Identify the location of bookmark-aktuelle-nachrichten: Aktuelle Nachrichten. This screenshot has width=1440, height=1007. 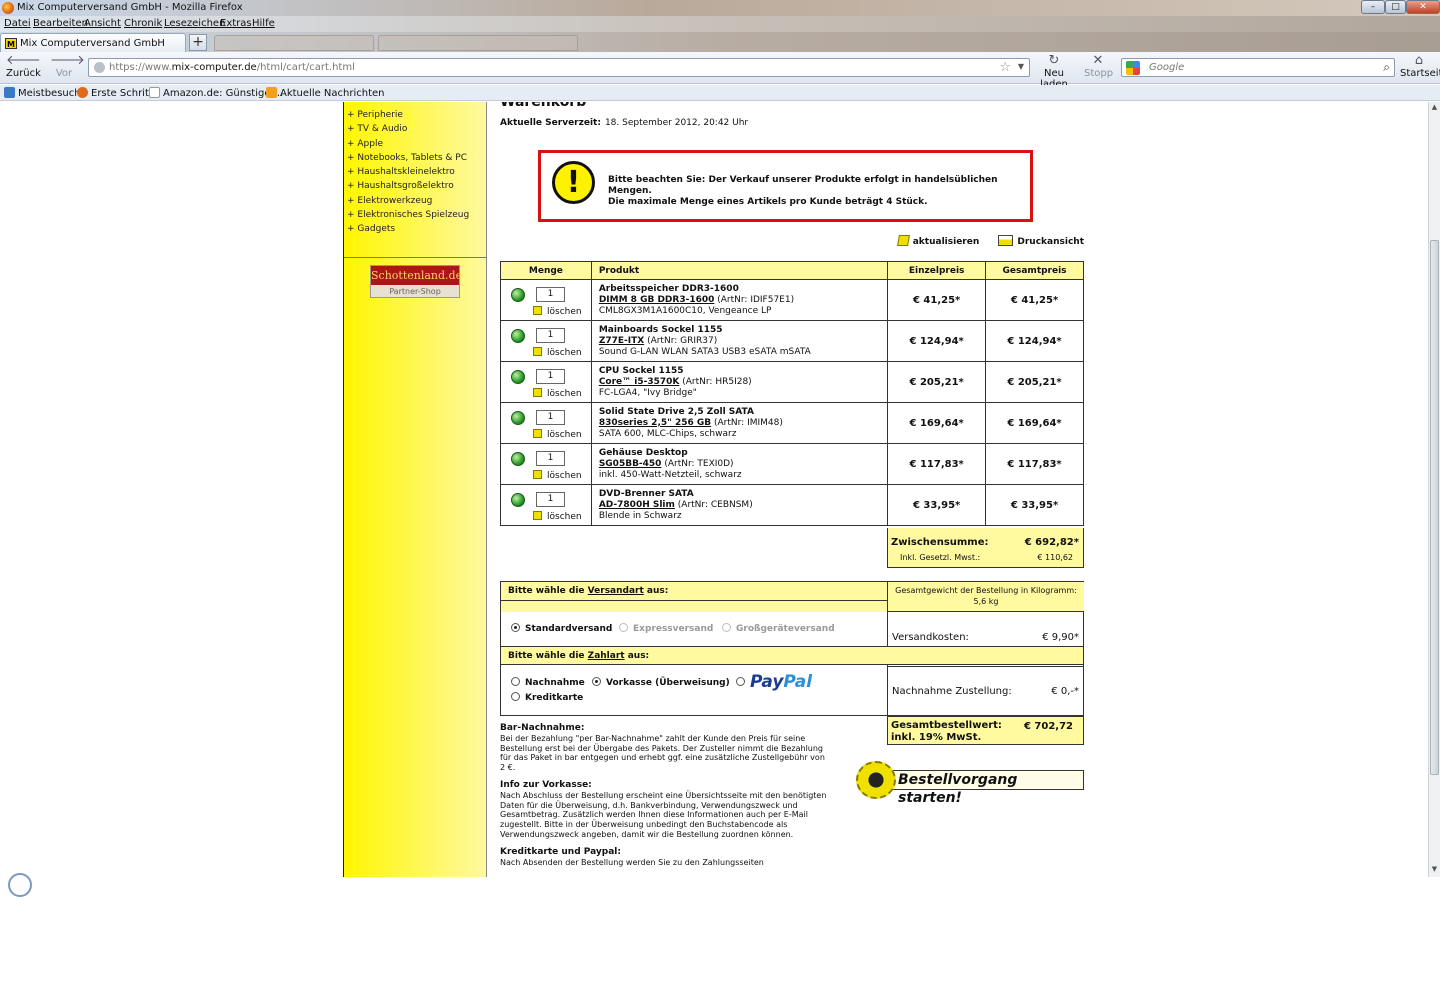
(325, 93).